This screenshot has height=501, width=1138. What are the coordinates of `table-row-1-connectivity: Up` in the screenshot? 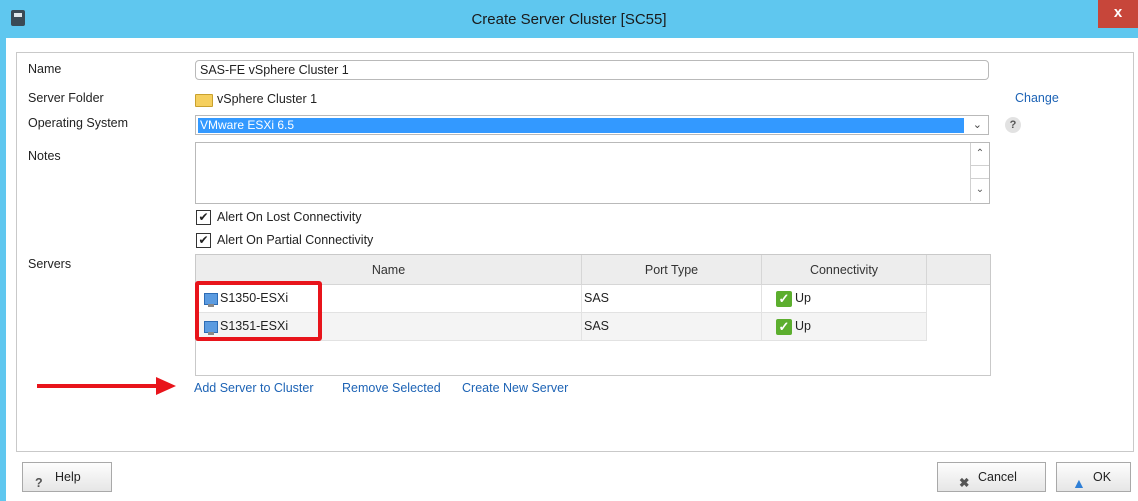 It's located at (844, 299).